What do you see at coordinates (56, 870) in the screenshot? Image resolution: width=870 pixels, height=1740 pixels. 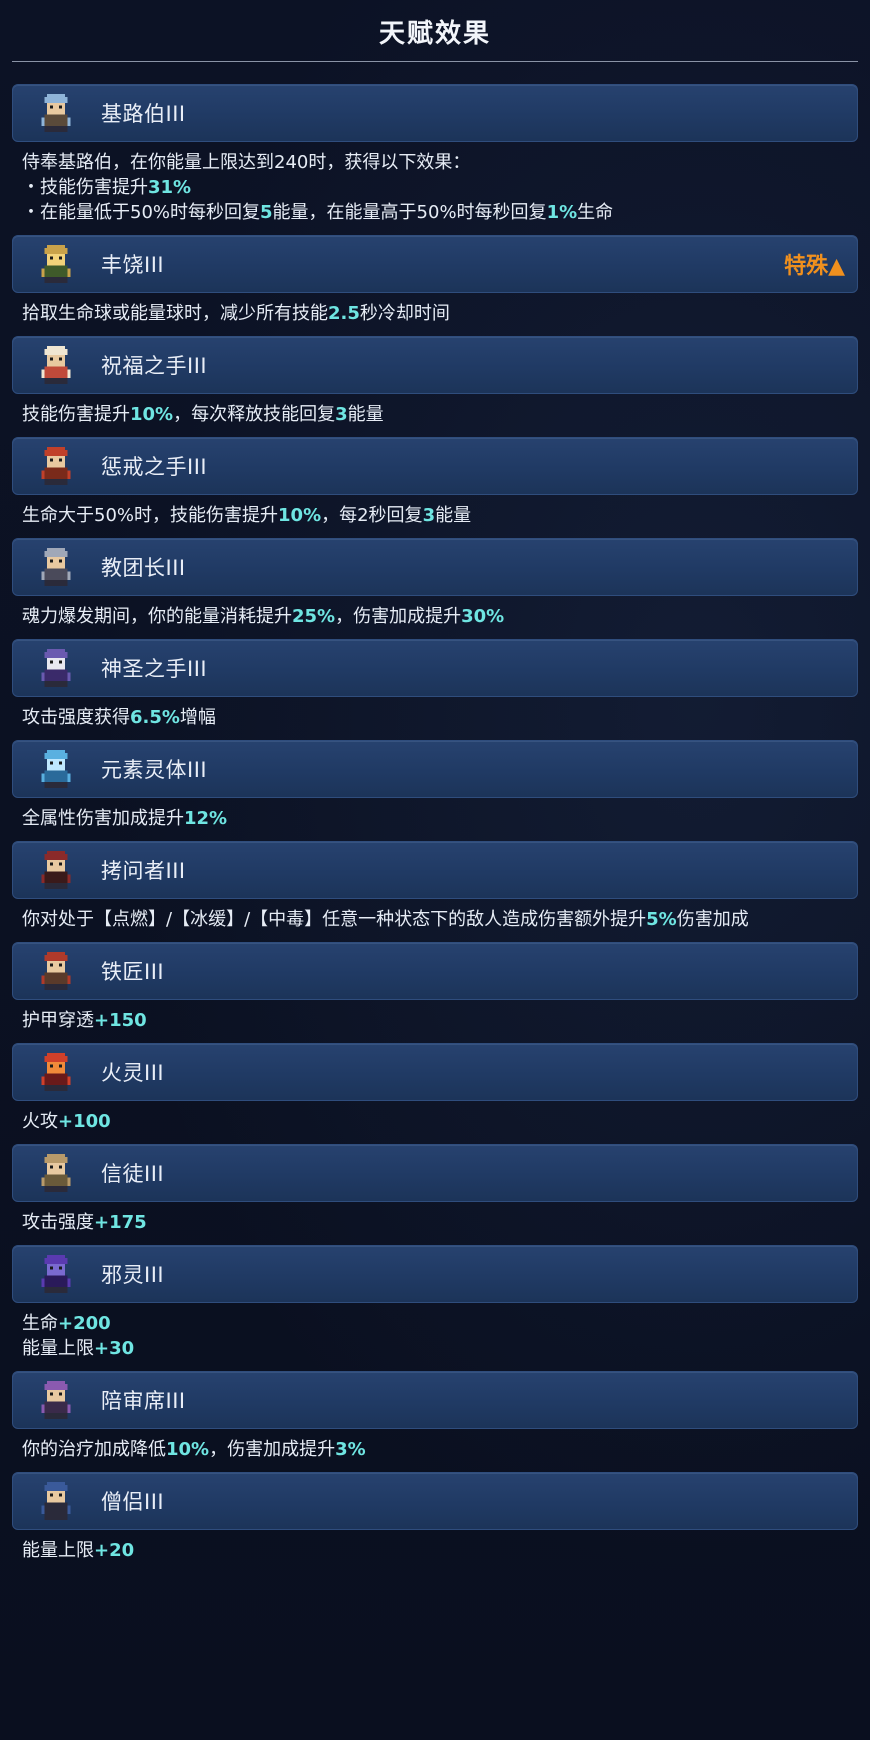 I see `inquisitor-avatar-icon` at bounding box center [56, 870].